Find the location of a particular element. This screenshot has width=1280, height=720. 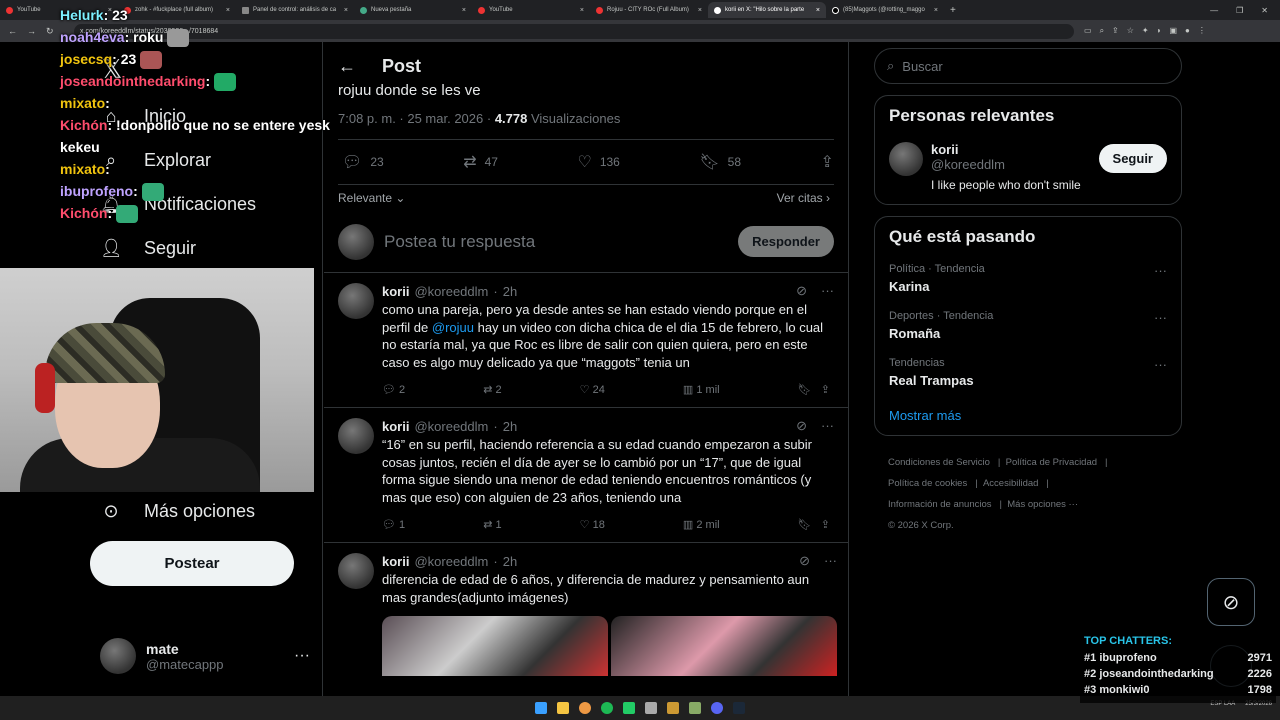

post-button: Postear is located at coordinates (192, 563).